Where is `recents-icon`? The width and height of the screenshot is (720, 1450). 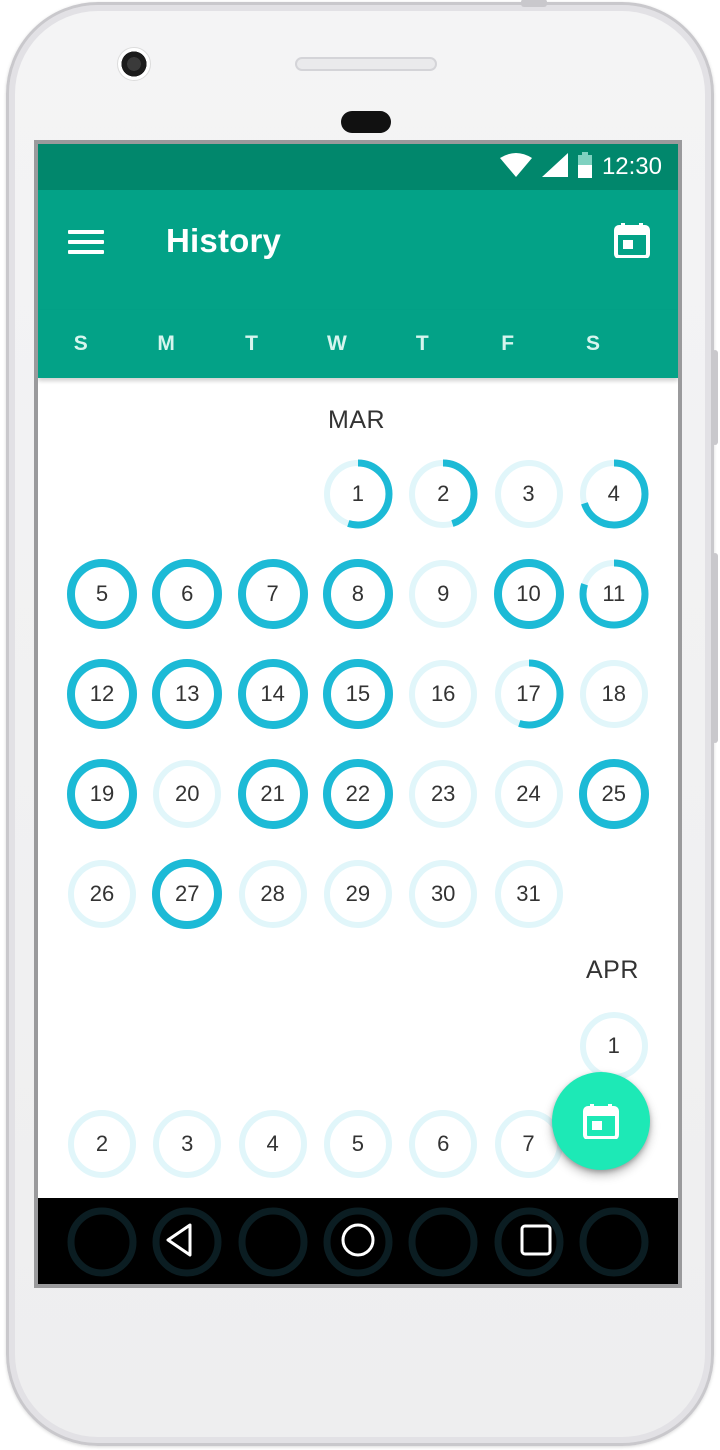 recents-icon is located at coordinates (536, 1240).